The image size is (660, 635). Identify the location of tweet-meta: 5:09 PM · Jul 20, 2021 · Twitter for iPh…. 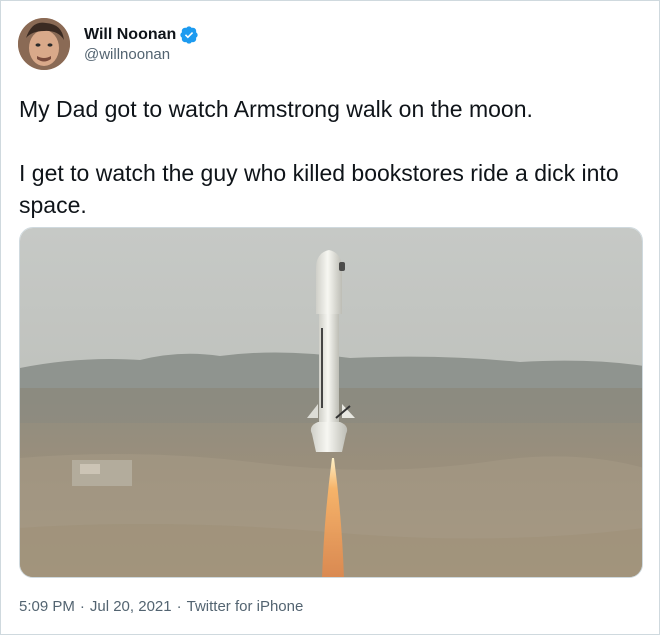
(161, 606).